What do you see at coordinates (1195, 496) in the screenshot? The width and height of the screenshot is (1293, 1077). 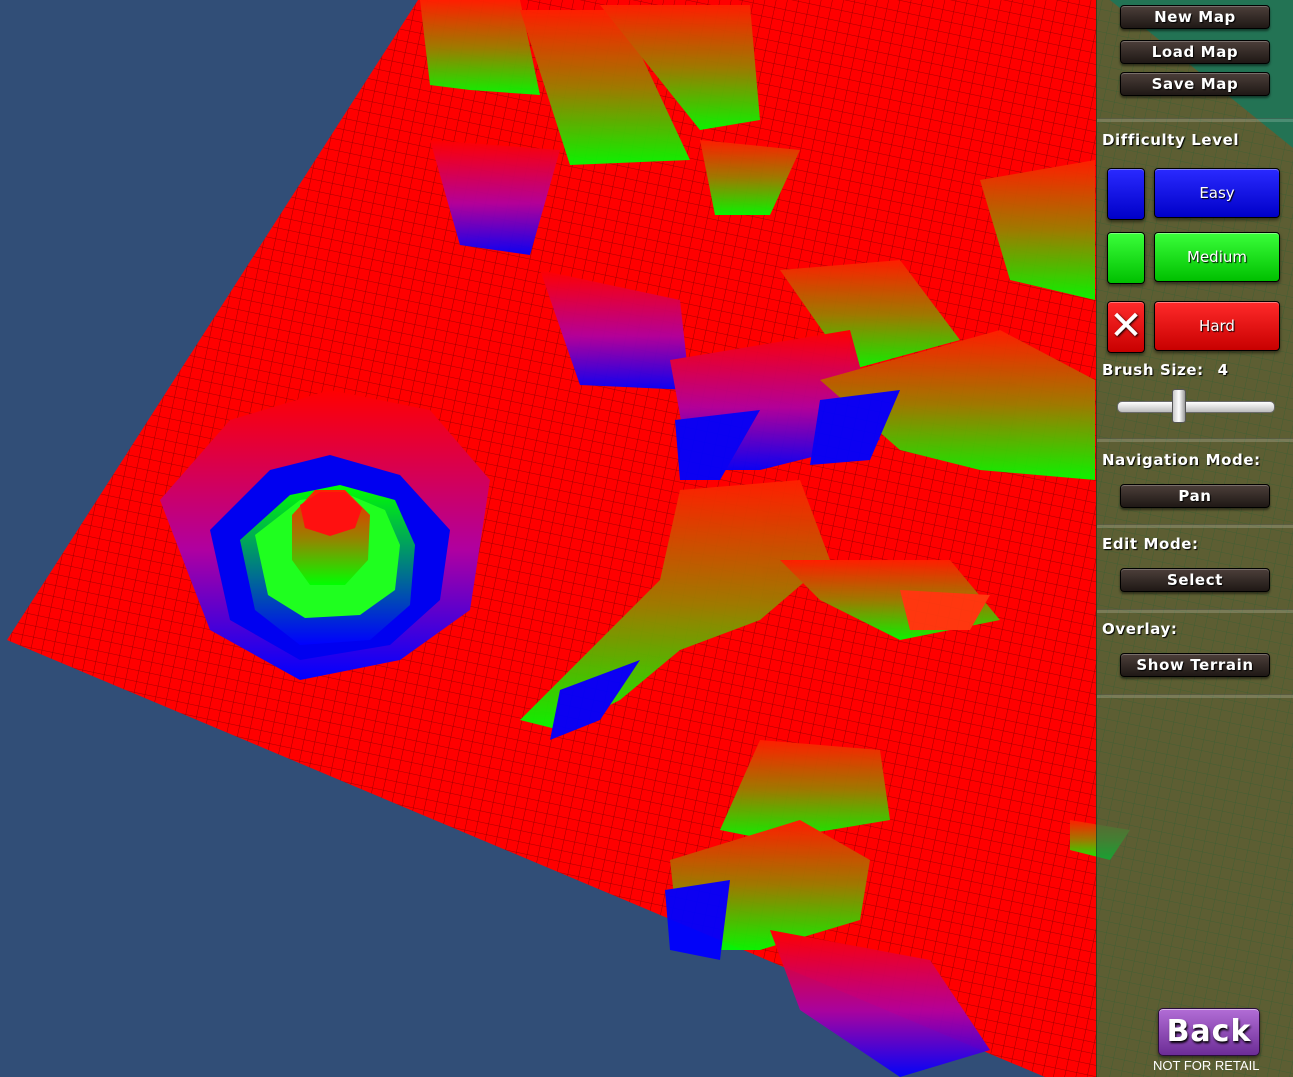 I see `navigation-mode-button: Pan` at bounding box center [1195, 496].